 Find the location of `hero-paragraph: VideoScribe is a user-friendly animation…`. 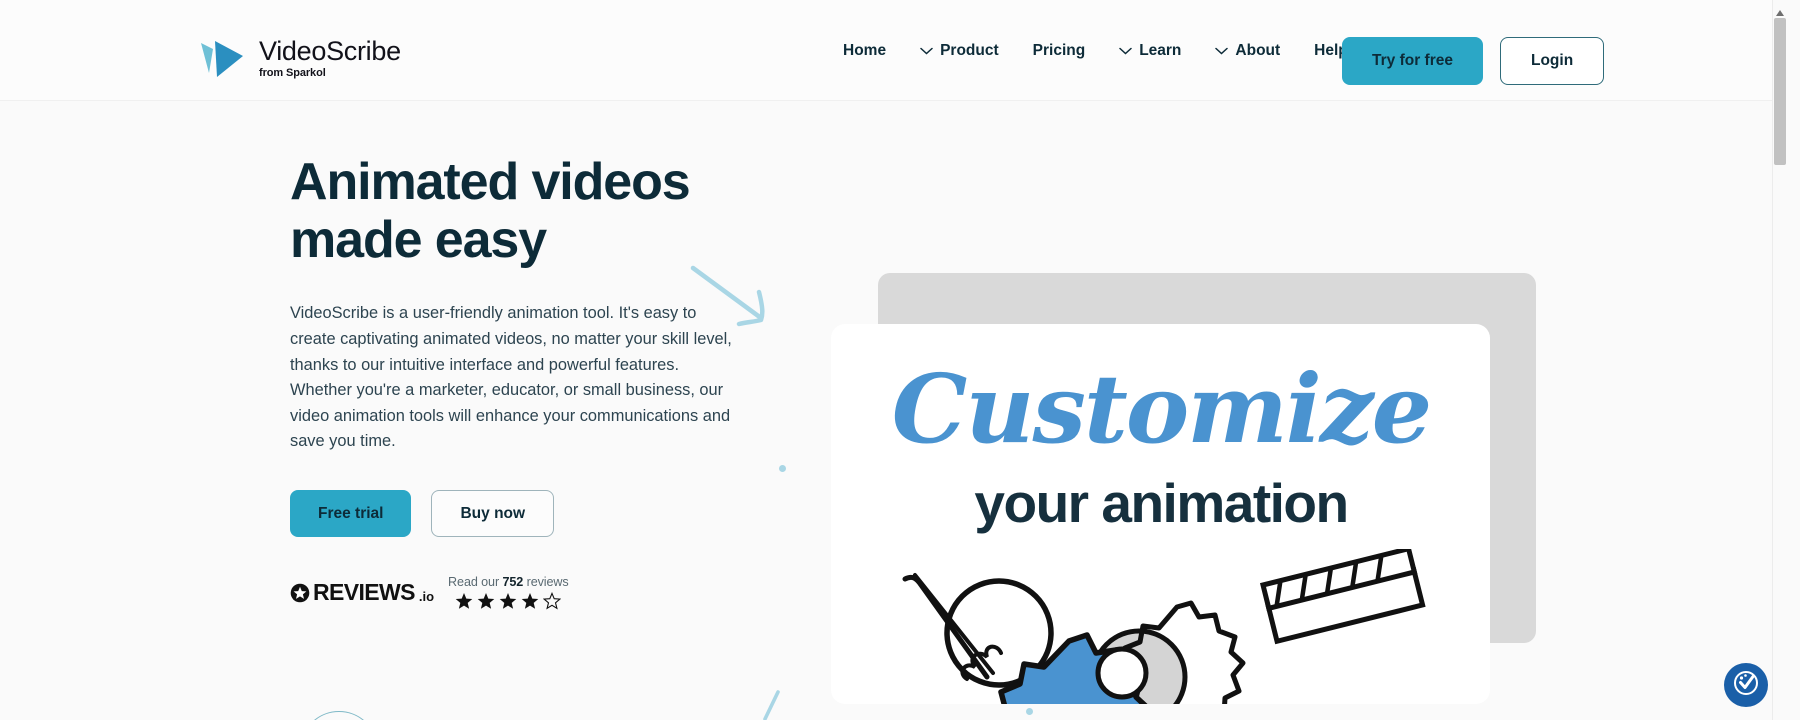

hero-paragraph: VideoScribe is a user-friendly animation… is located at coordinates (511, 377).